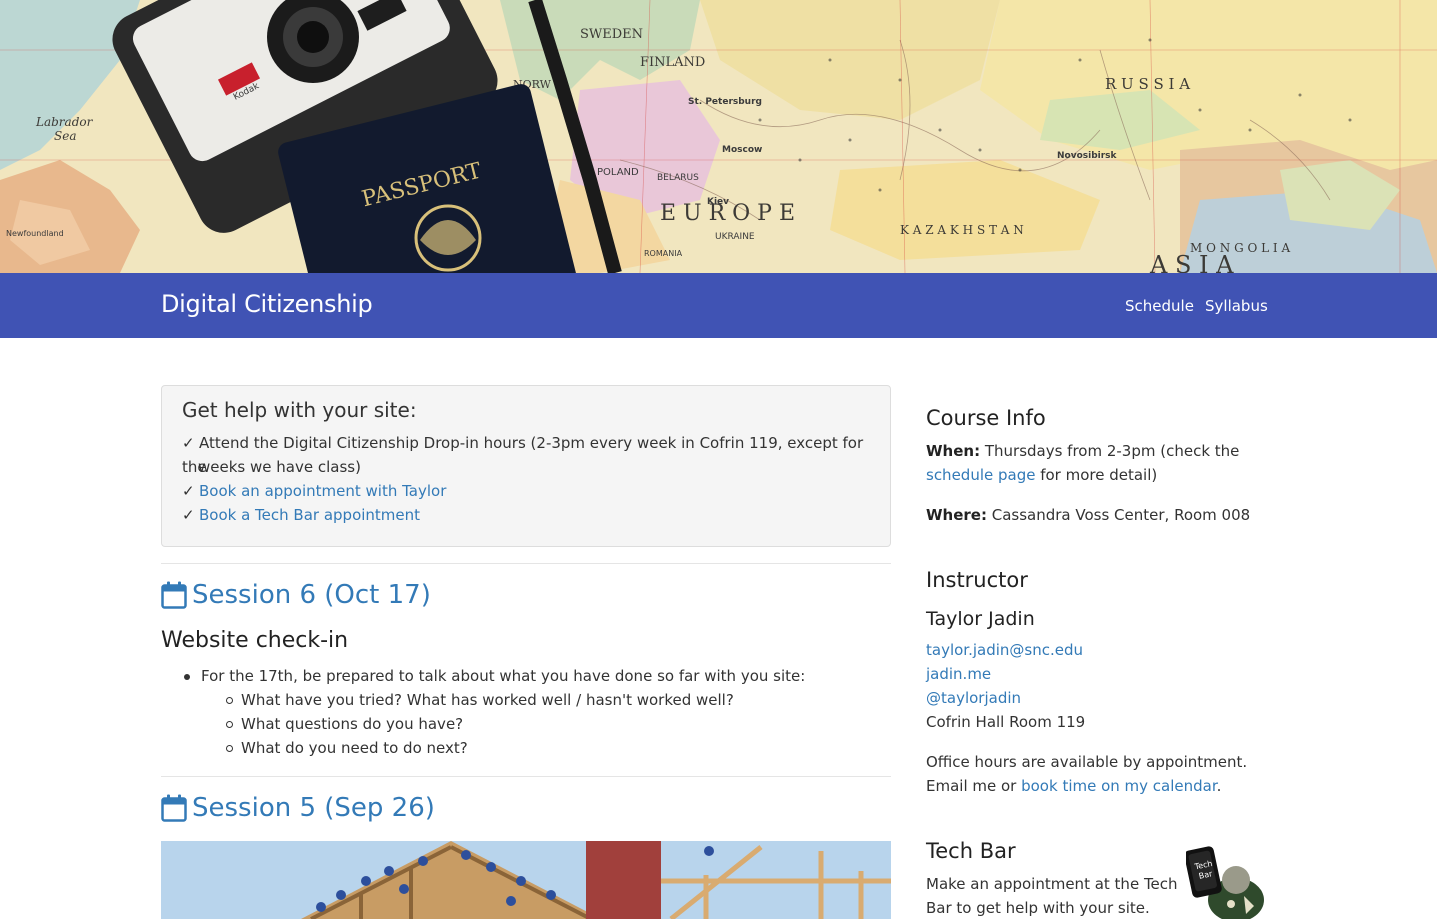 The image size is (1437, 923). Describe the element at coordinates (1119, 786) in the screenshot. I see `book-calendar-link: book time on my calendar` at that location.